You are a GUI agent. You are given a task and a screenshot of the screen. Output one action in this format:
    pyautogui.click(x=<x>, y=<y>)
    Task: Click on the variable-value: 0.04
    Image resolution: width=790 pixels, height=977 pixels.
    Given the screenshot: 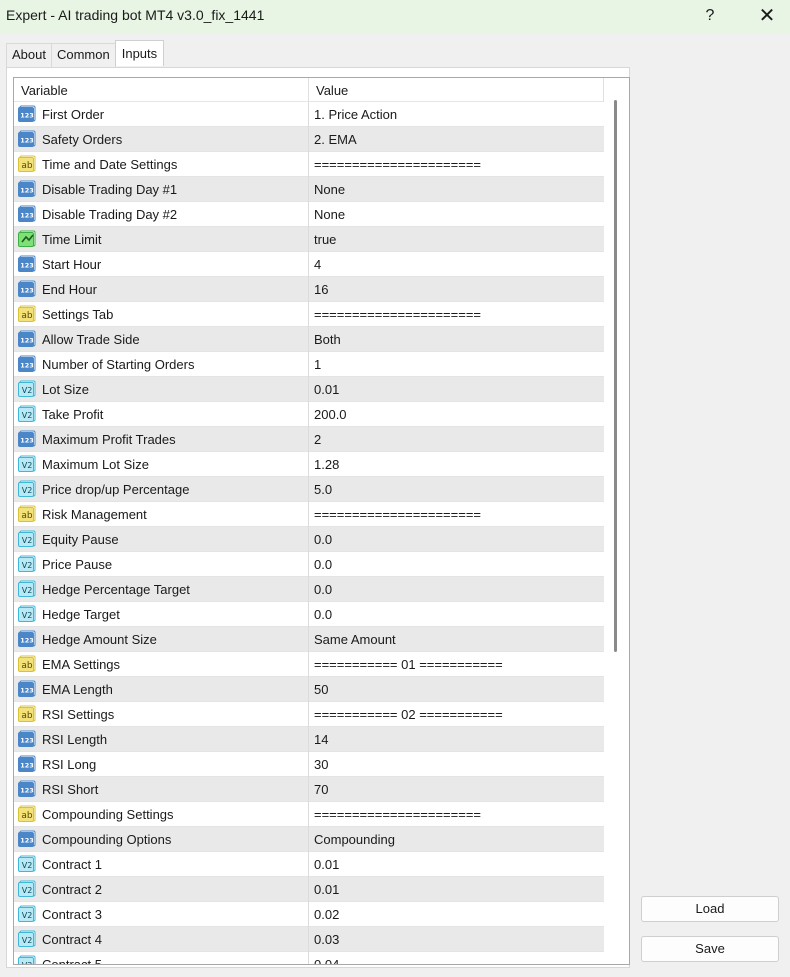 What is the action you would take?
    pyautogui.click(x=326, y=960)
    